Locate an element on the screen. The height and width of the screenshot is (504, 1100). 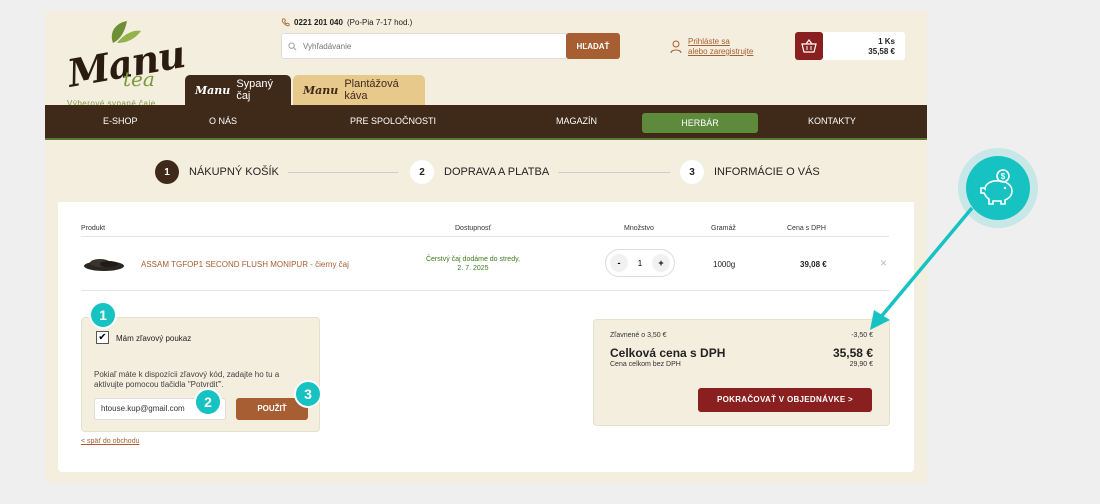
annotation-badge-1: 1 is located at coordinates (103, 315).